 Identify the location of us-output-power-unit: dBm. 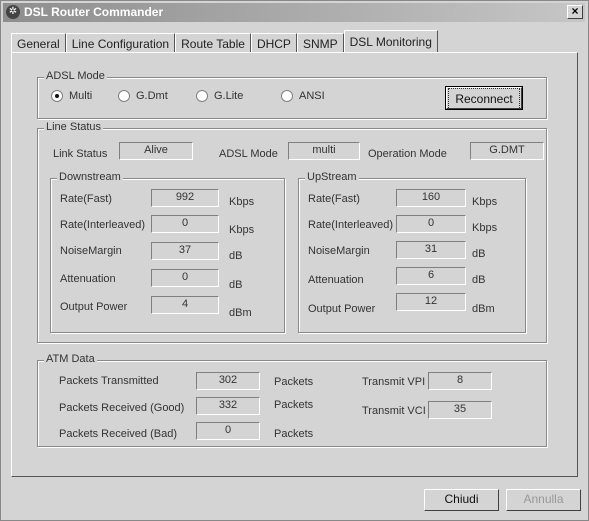
(483, 309).